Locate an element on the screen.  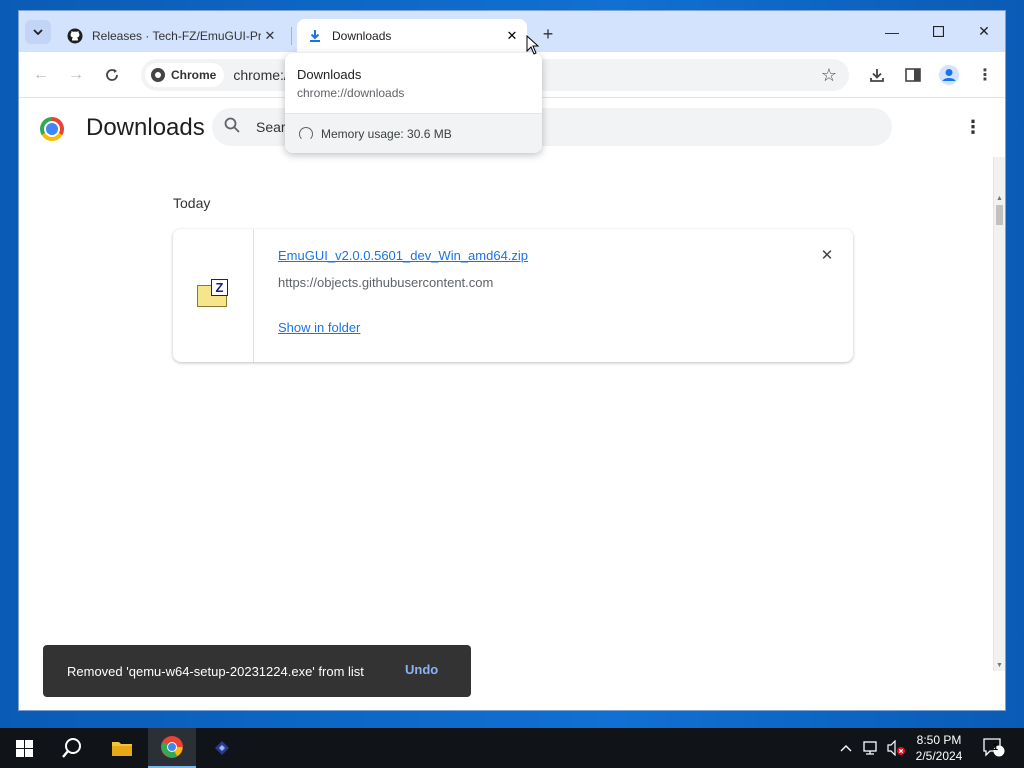
search-taskbar-button is located at coordinates (72, 748).